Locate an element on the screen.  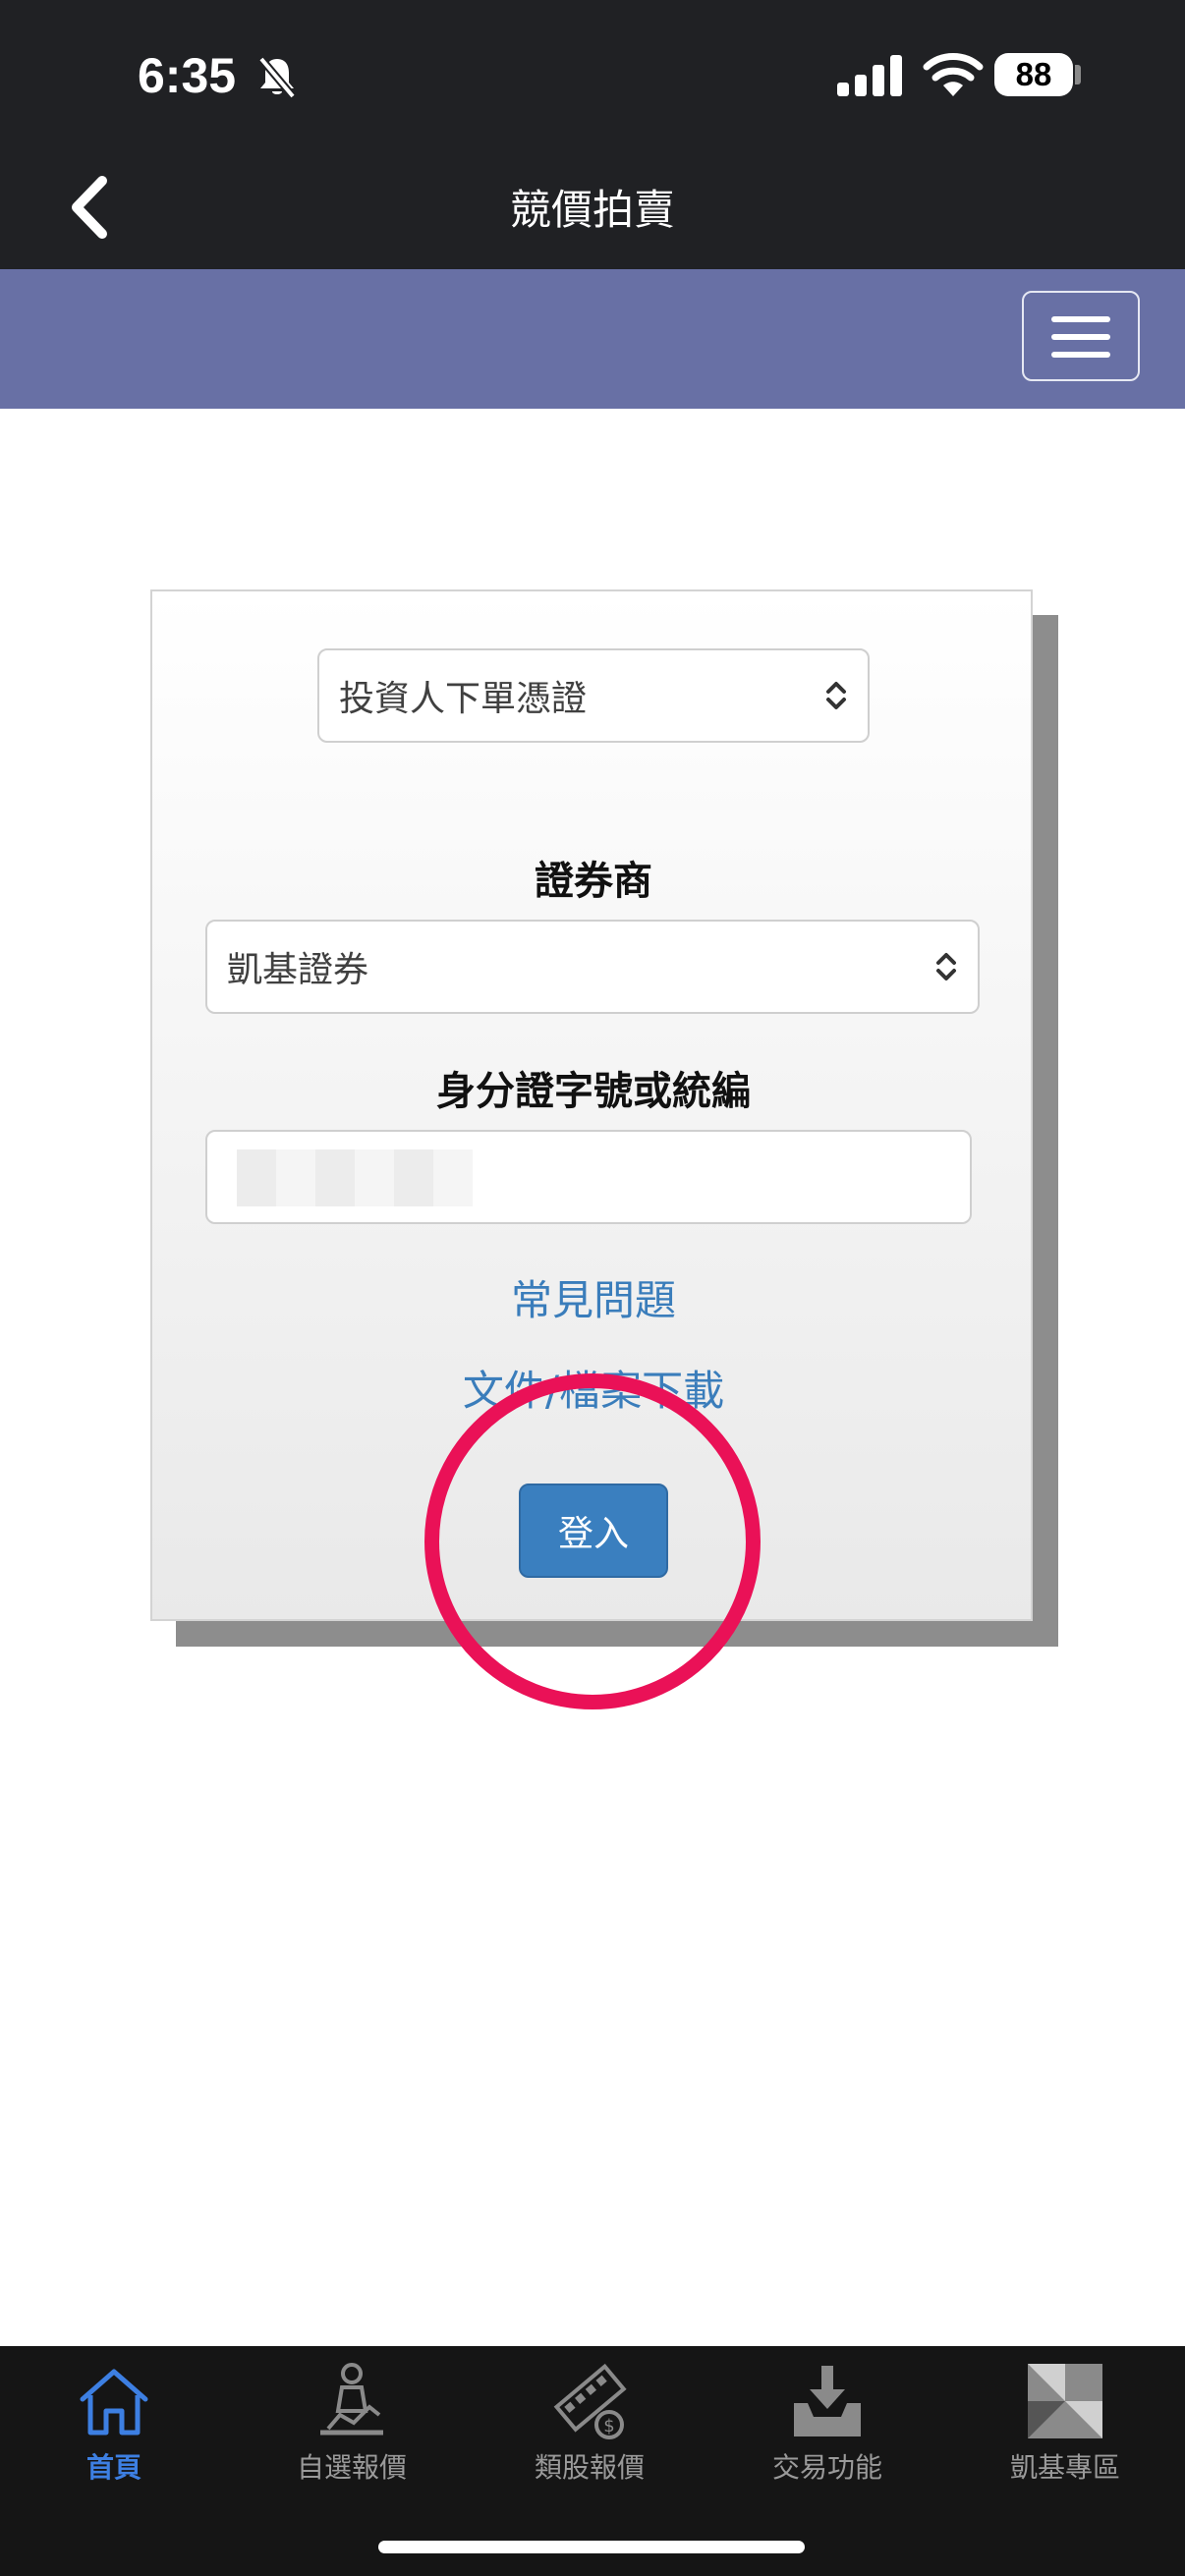
tab-watchlist-quotes: 自選報價 is located at coordinates (352, 2428).